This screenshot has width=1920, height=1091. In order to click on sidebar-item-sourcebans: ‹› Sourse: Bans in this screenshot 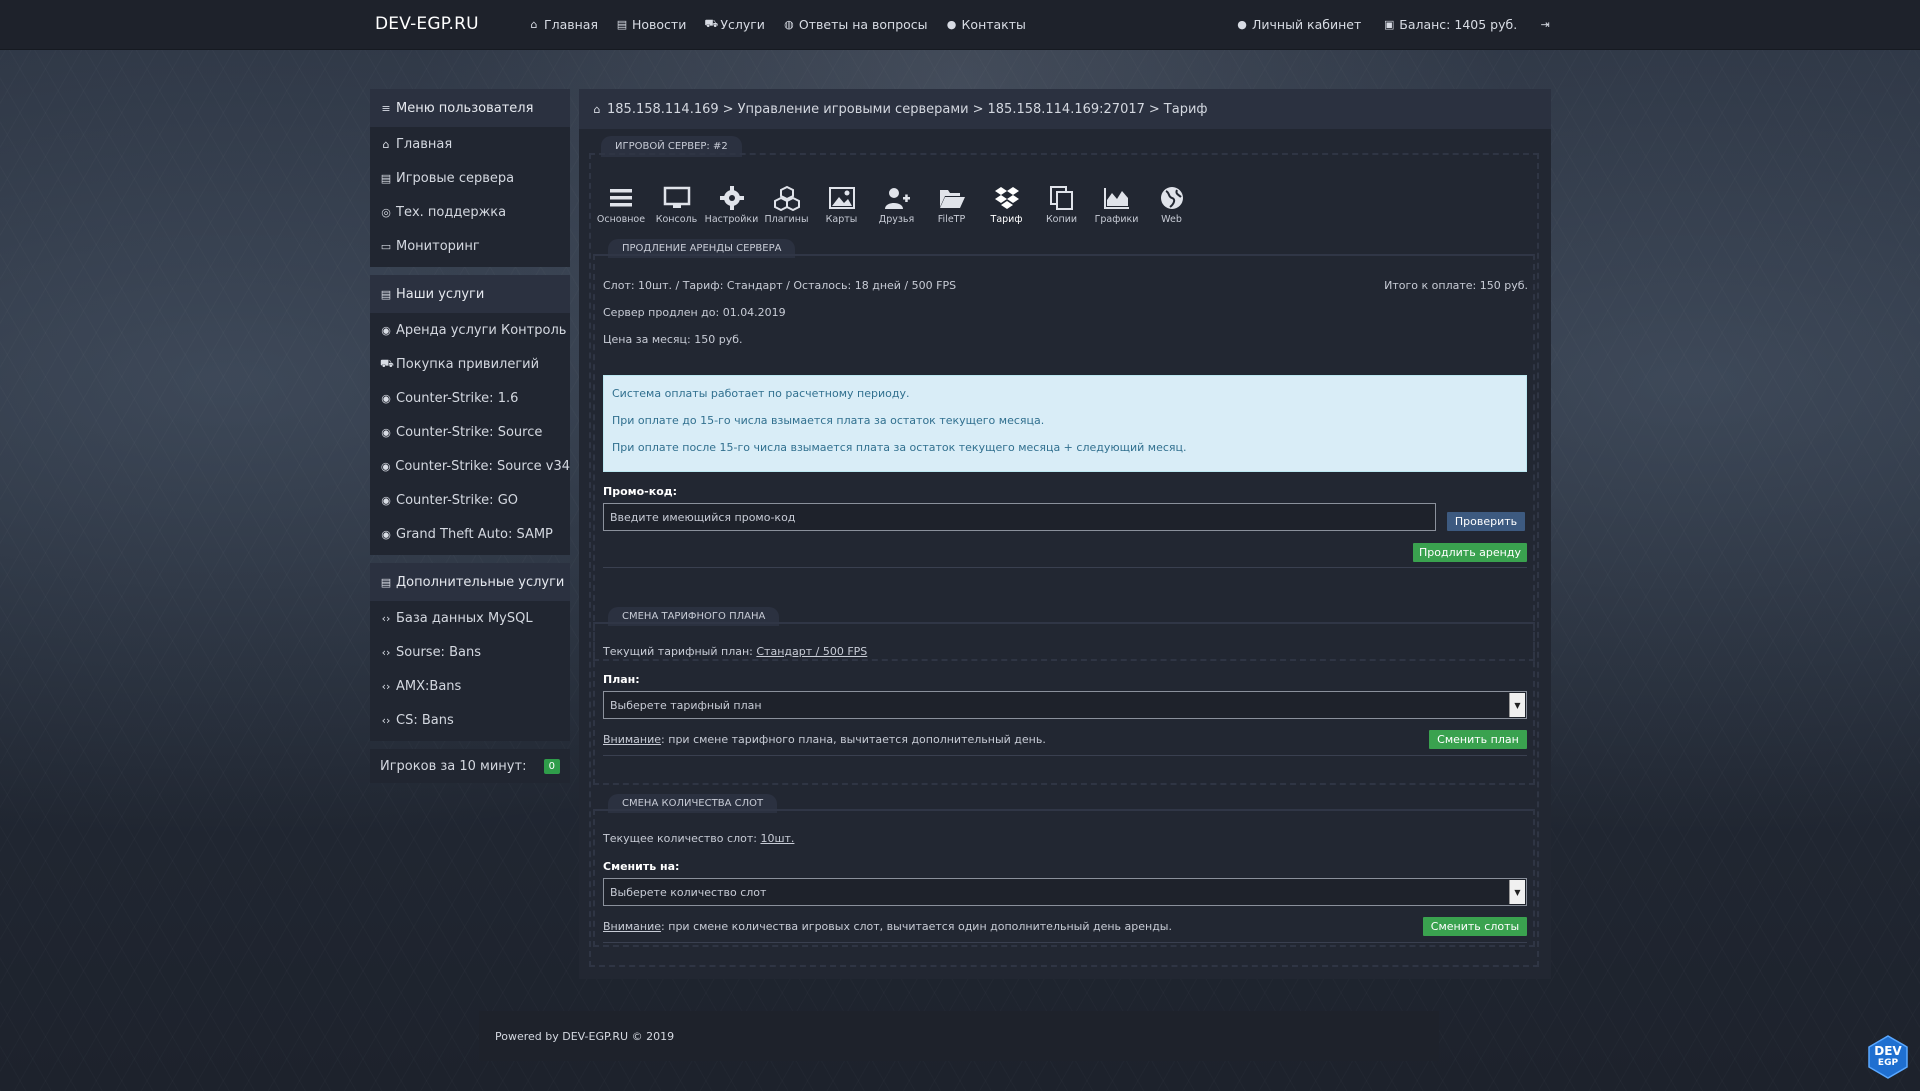, I will do `click(470, 652)`.